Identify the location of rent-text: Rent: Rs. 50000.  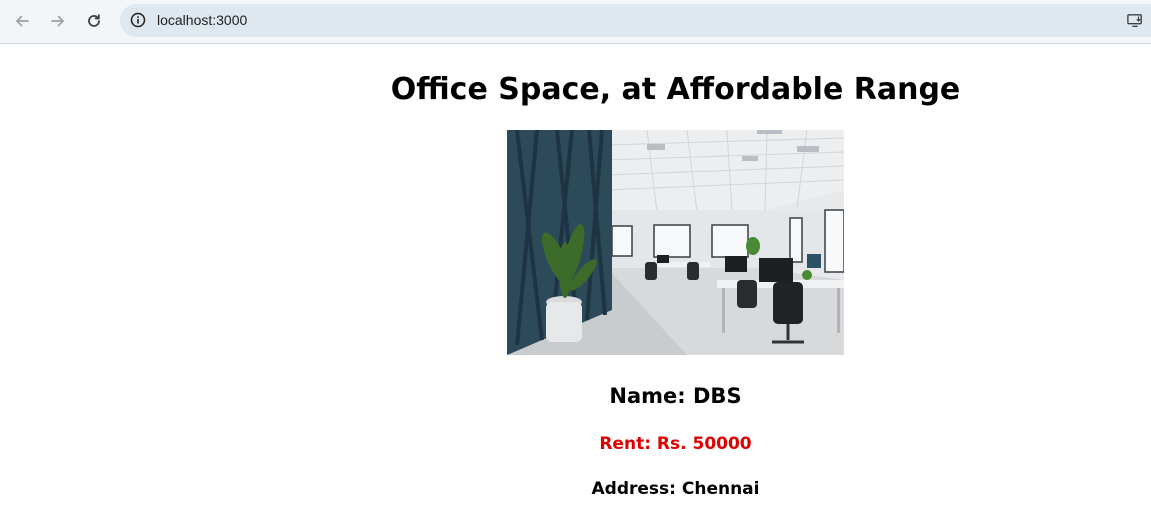
(675, 444).